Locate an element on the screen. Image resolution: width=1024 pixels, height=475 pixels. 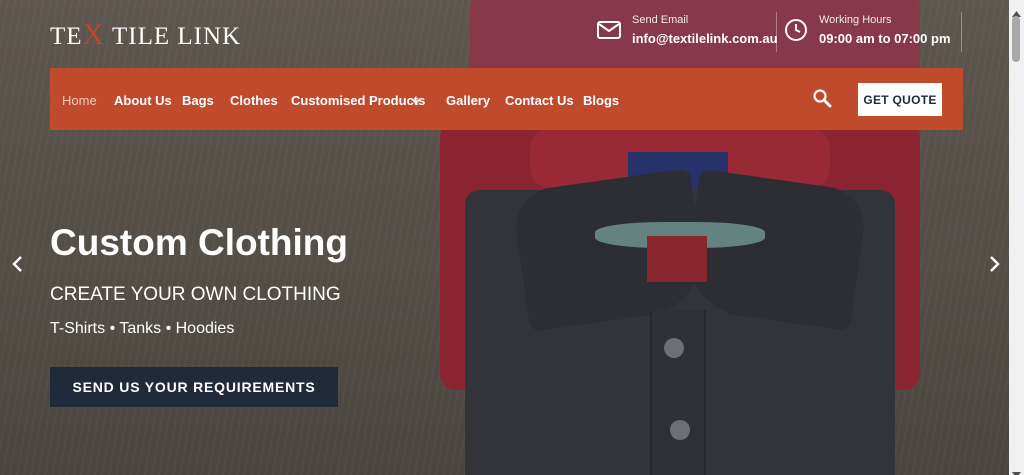
chevron-right-icon is located at coordinates (994, 264).